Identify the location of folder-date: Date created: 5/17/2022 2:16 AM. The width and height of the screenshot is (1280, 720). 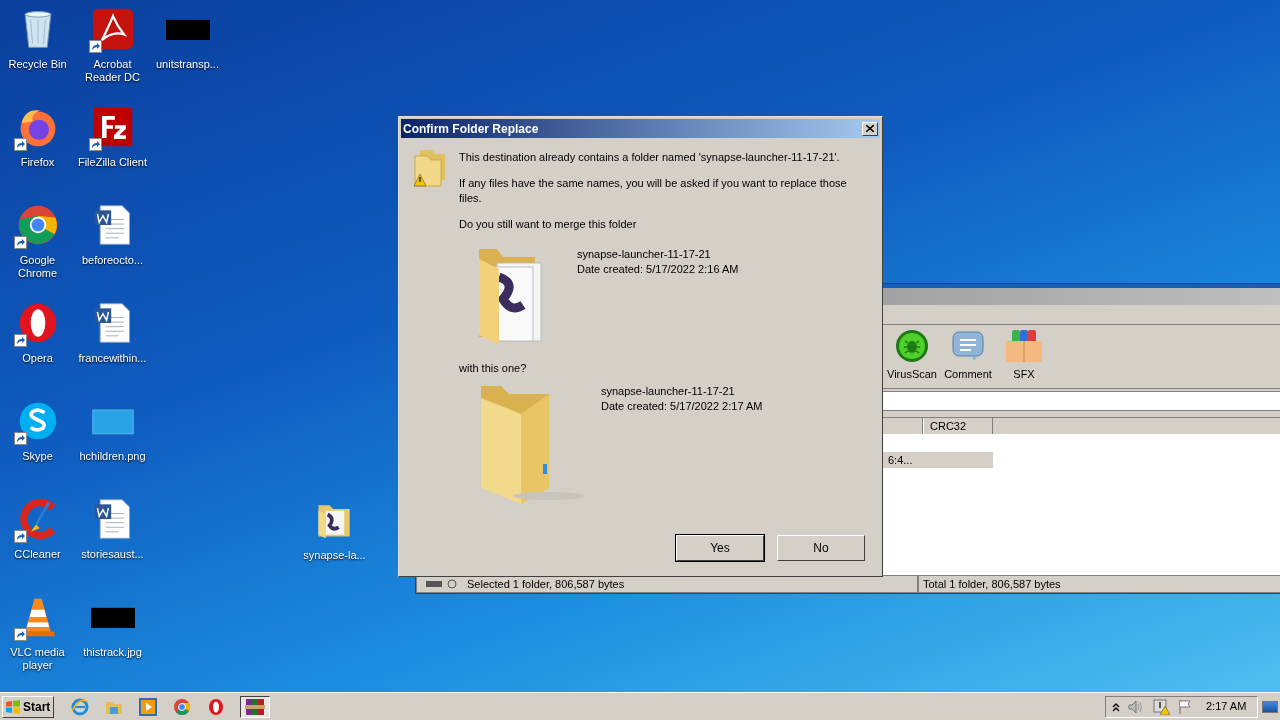
(658, 269).